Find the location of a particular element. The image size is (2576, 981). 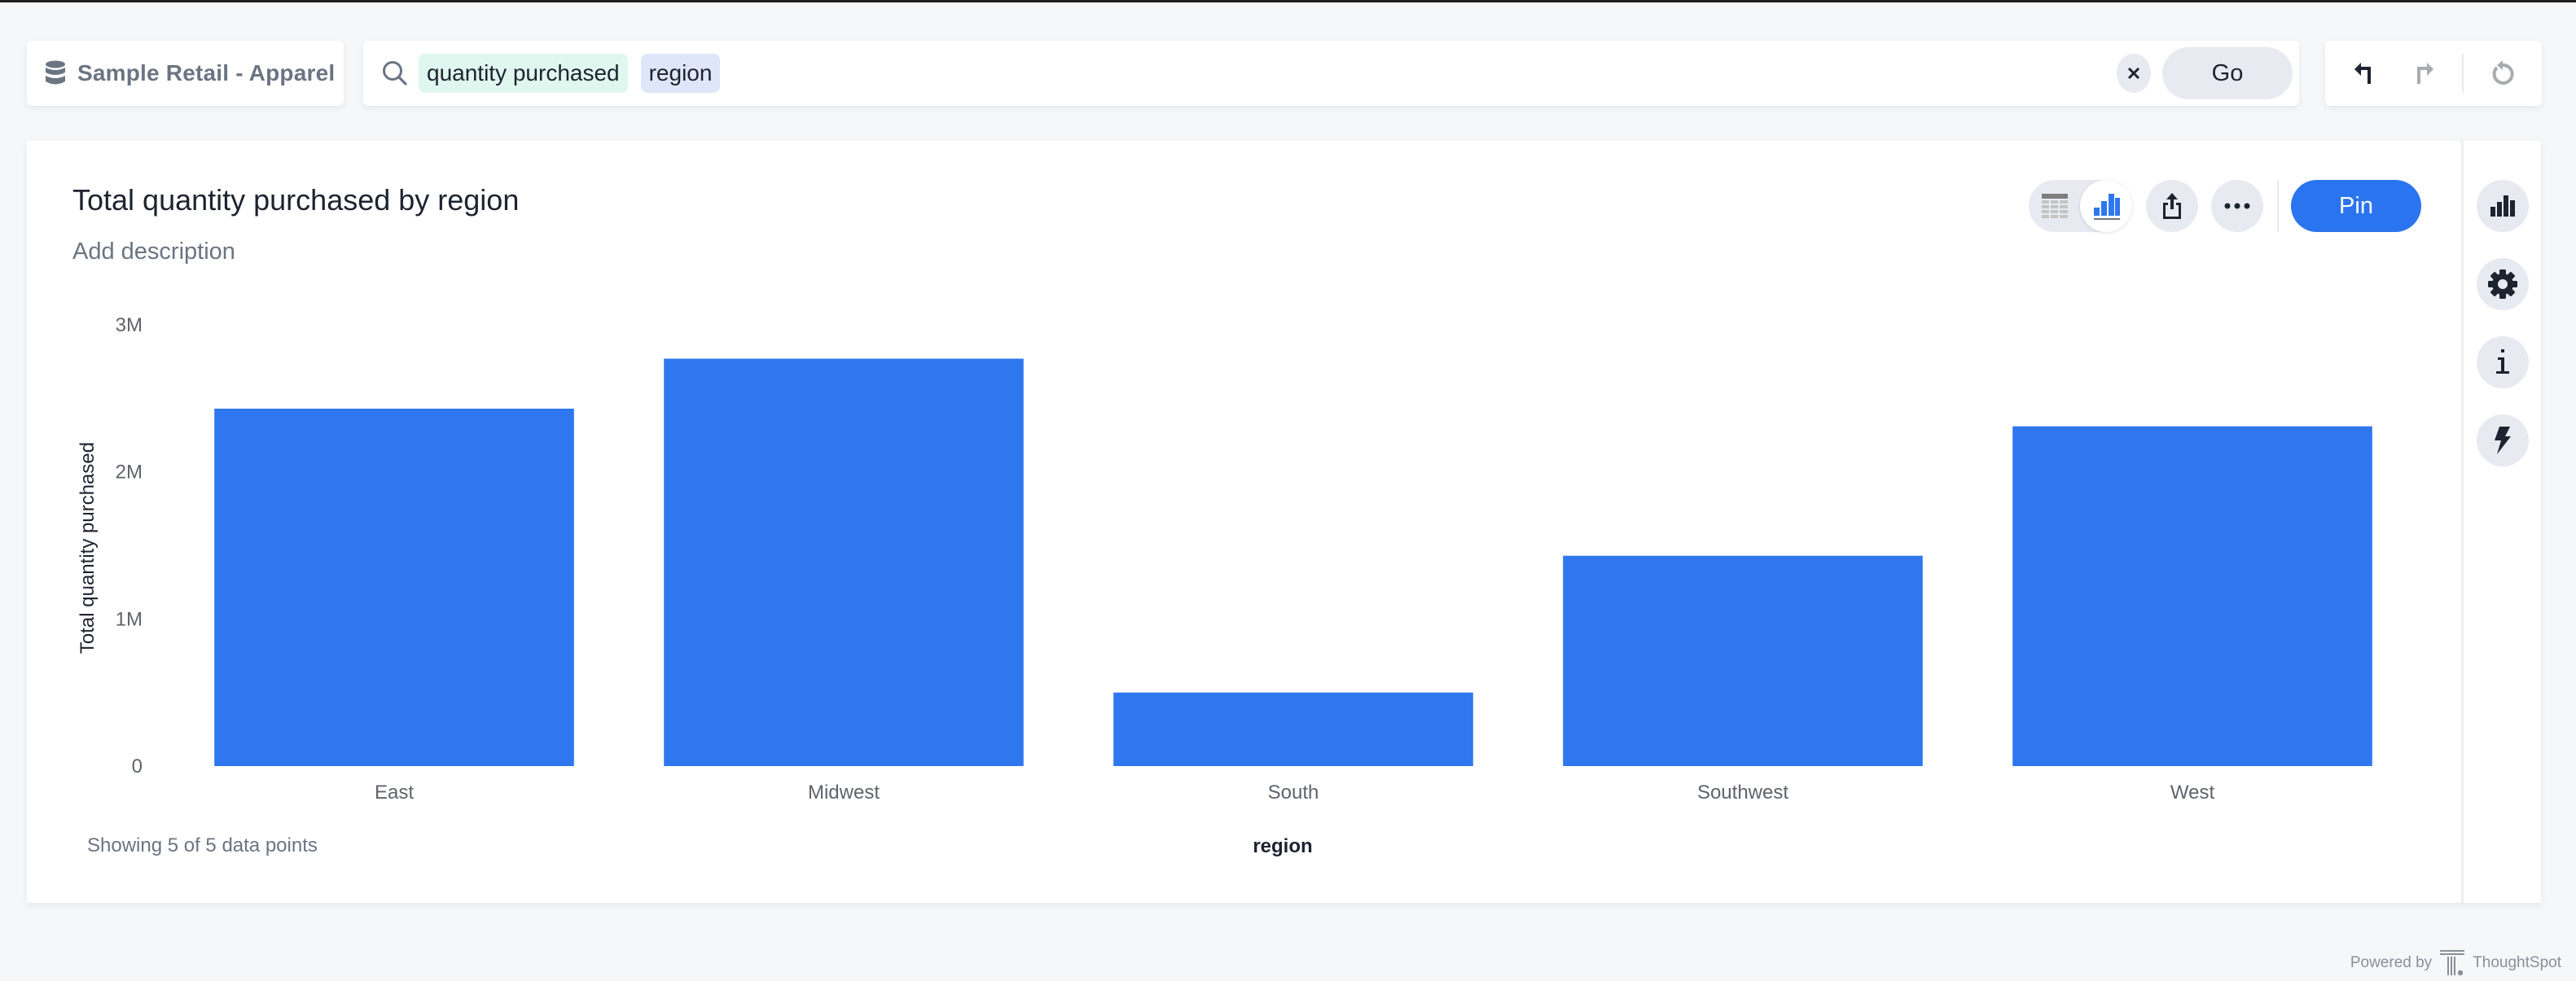

redo-button is located at coordinates (2423, 73).